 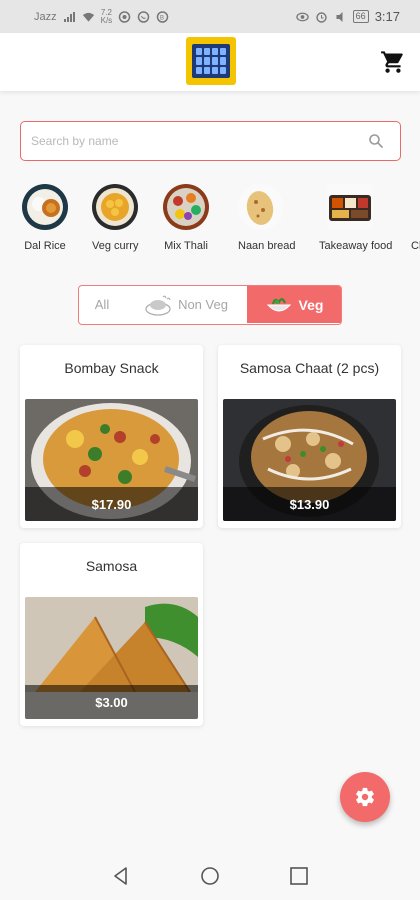 I want to click on tablet-menu-logo-icon, so click(x=211, y=61).